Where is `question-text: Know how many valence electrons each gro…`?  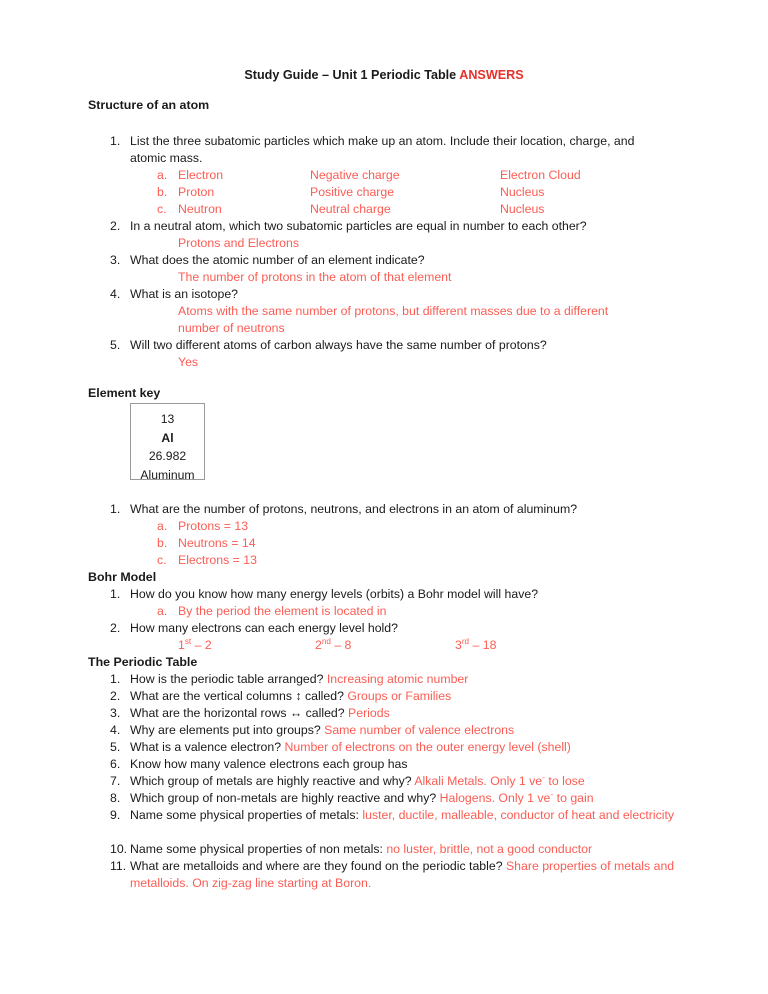
question-text: Know how many valence electrons each gro… is located at coordinates (269, 764).